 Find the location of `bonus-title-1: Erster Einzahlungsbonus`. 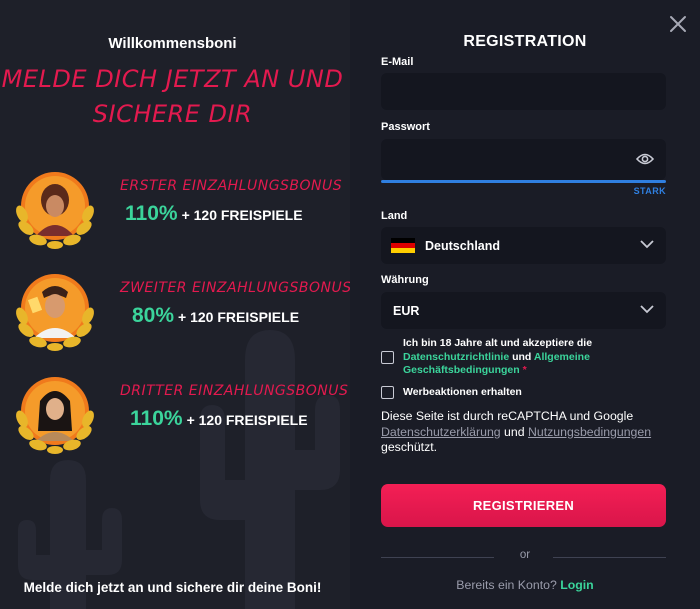

bonus-title-1: Erster Einzahlungsbonus is located at coordinates (231, 186).